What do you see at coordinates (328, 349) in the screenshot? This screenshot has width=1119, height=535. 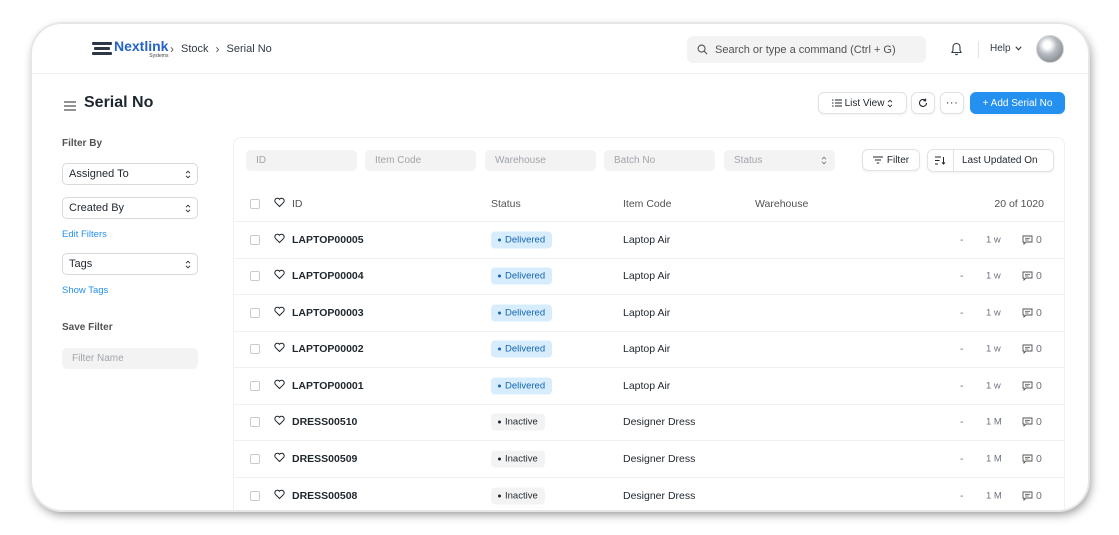 I see `serial-no-link: LAPTOP00002` at bounding box center [328, 349].